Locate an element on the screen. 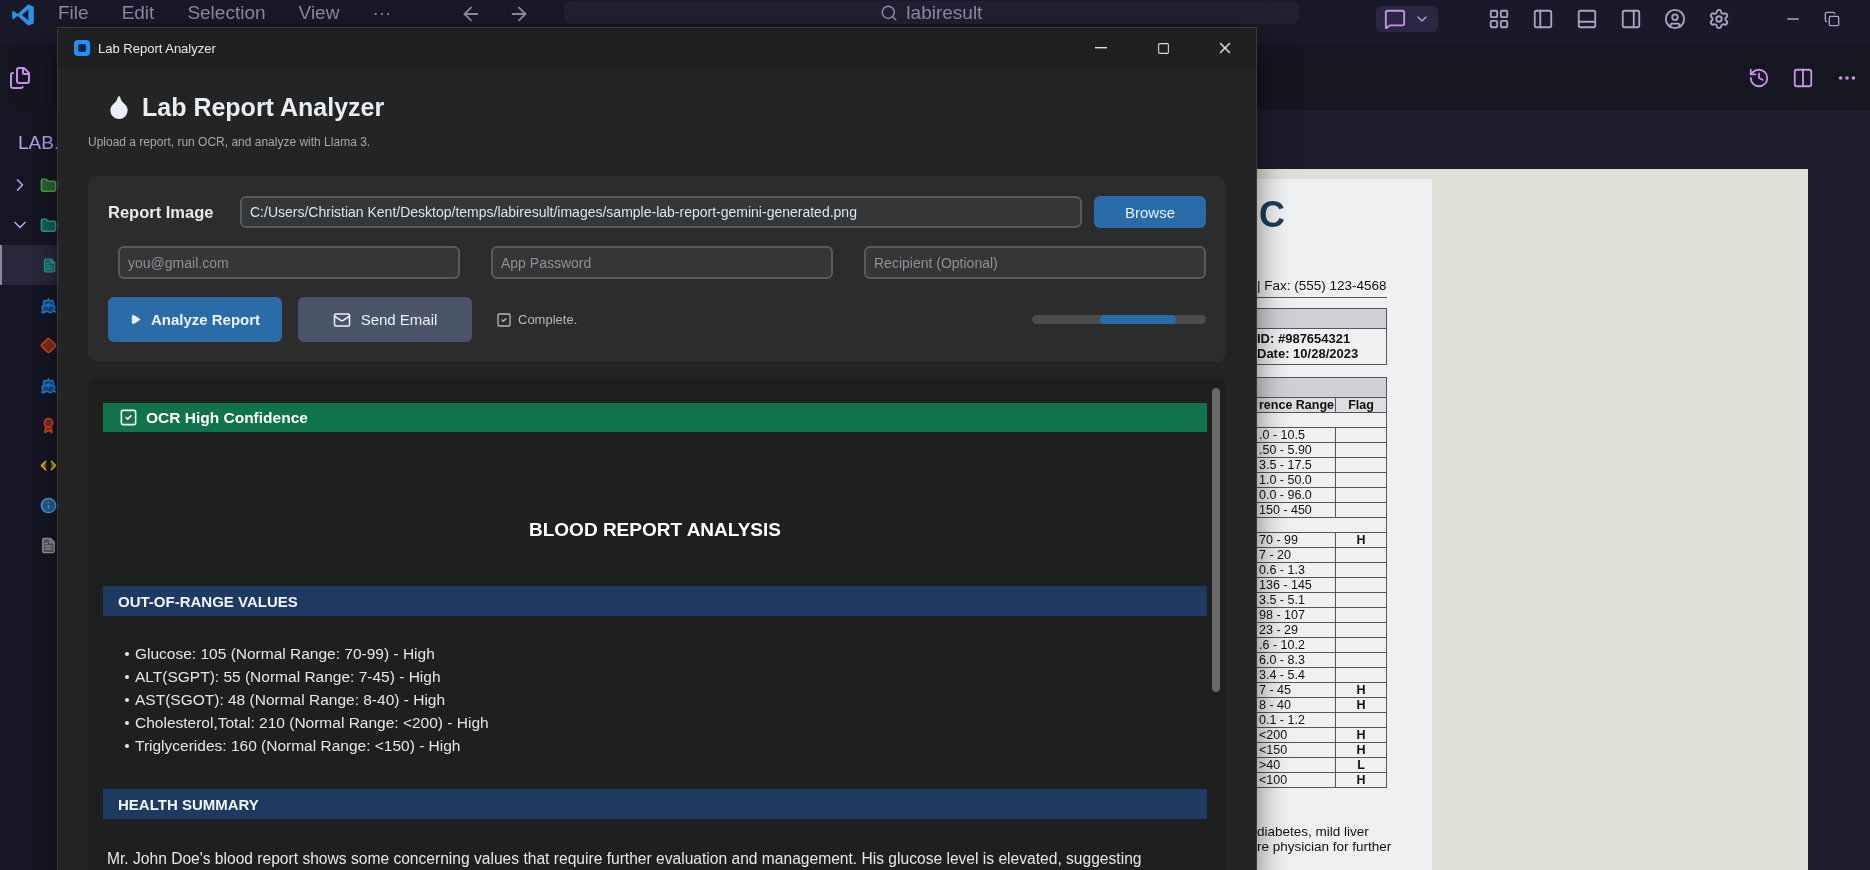  list-item: Triglycerides: 160 (Normal Range: <150) - High is located at coordinates (298, 745).